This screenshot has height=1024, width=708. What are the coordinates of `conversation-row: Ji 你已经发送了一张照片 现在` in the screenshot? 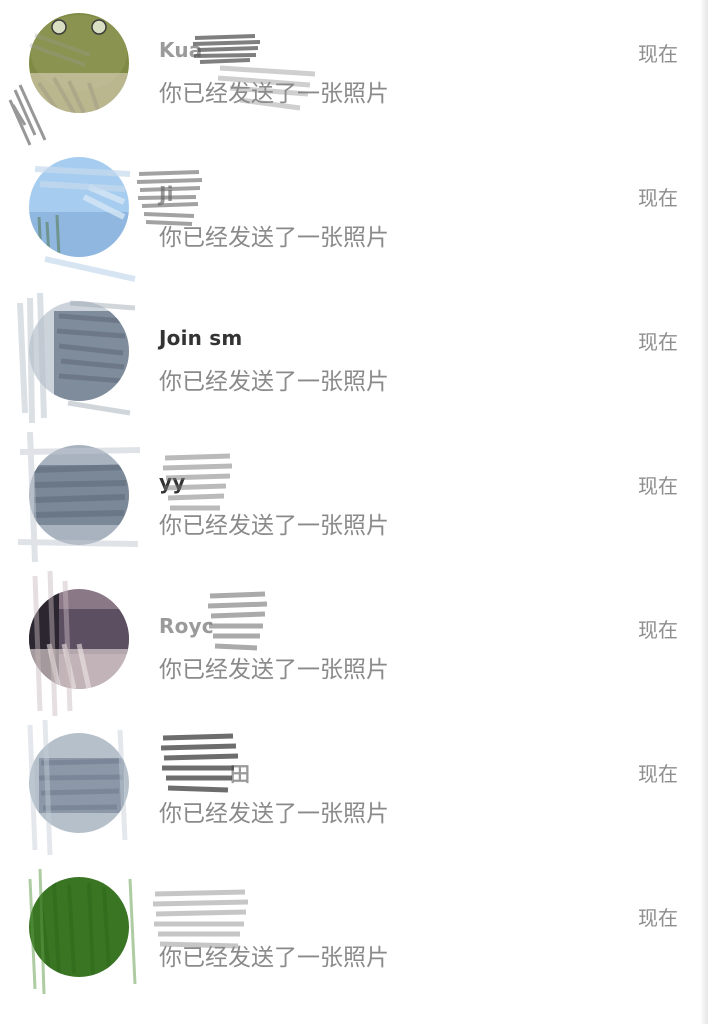 It's located at (350, 216).